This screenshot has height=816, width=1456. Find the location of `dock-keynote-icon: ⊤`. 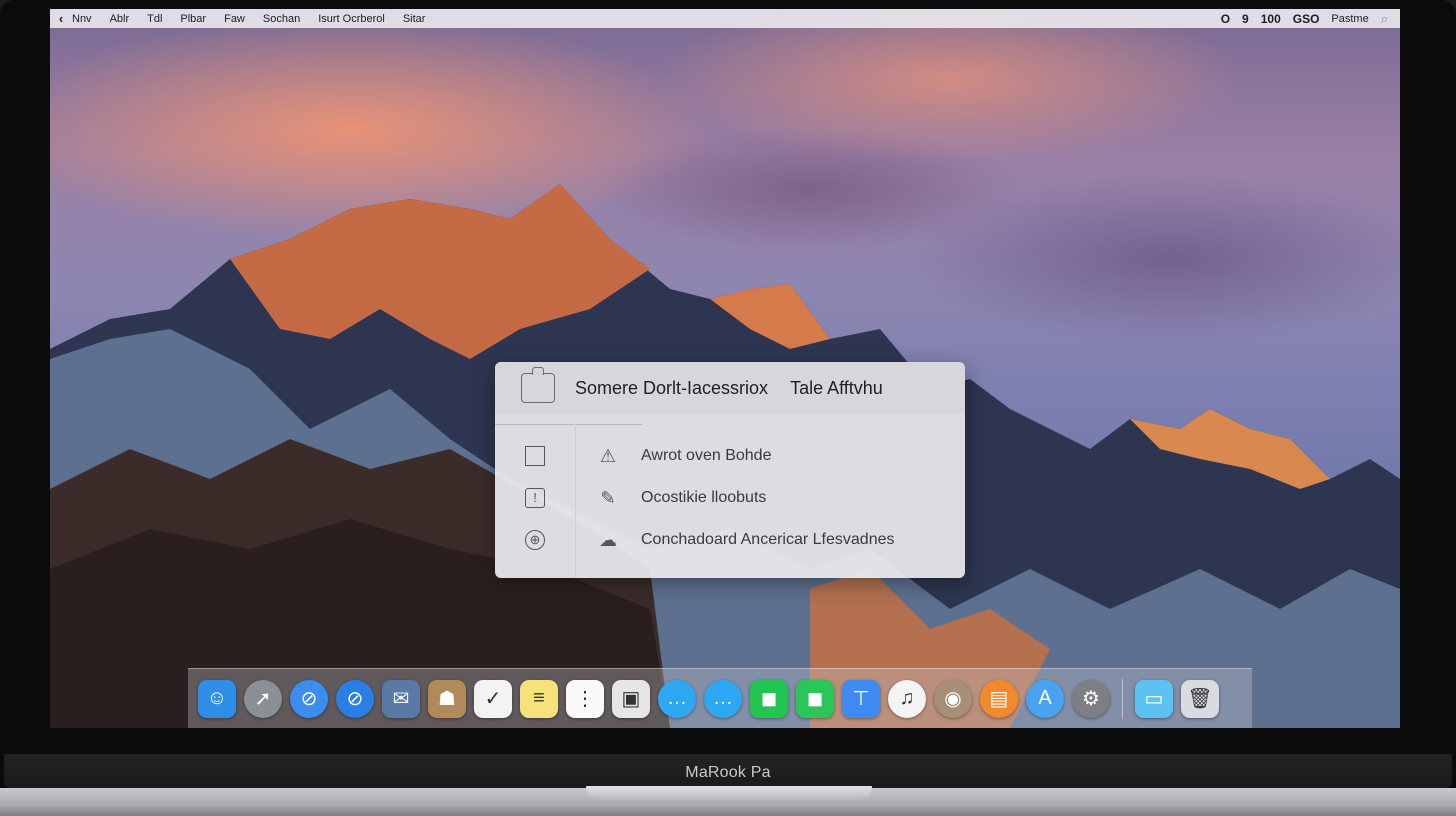

dock-keynote-icon: ⊤ is located at coordinates (861, 698).